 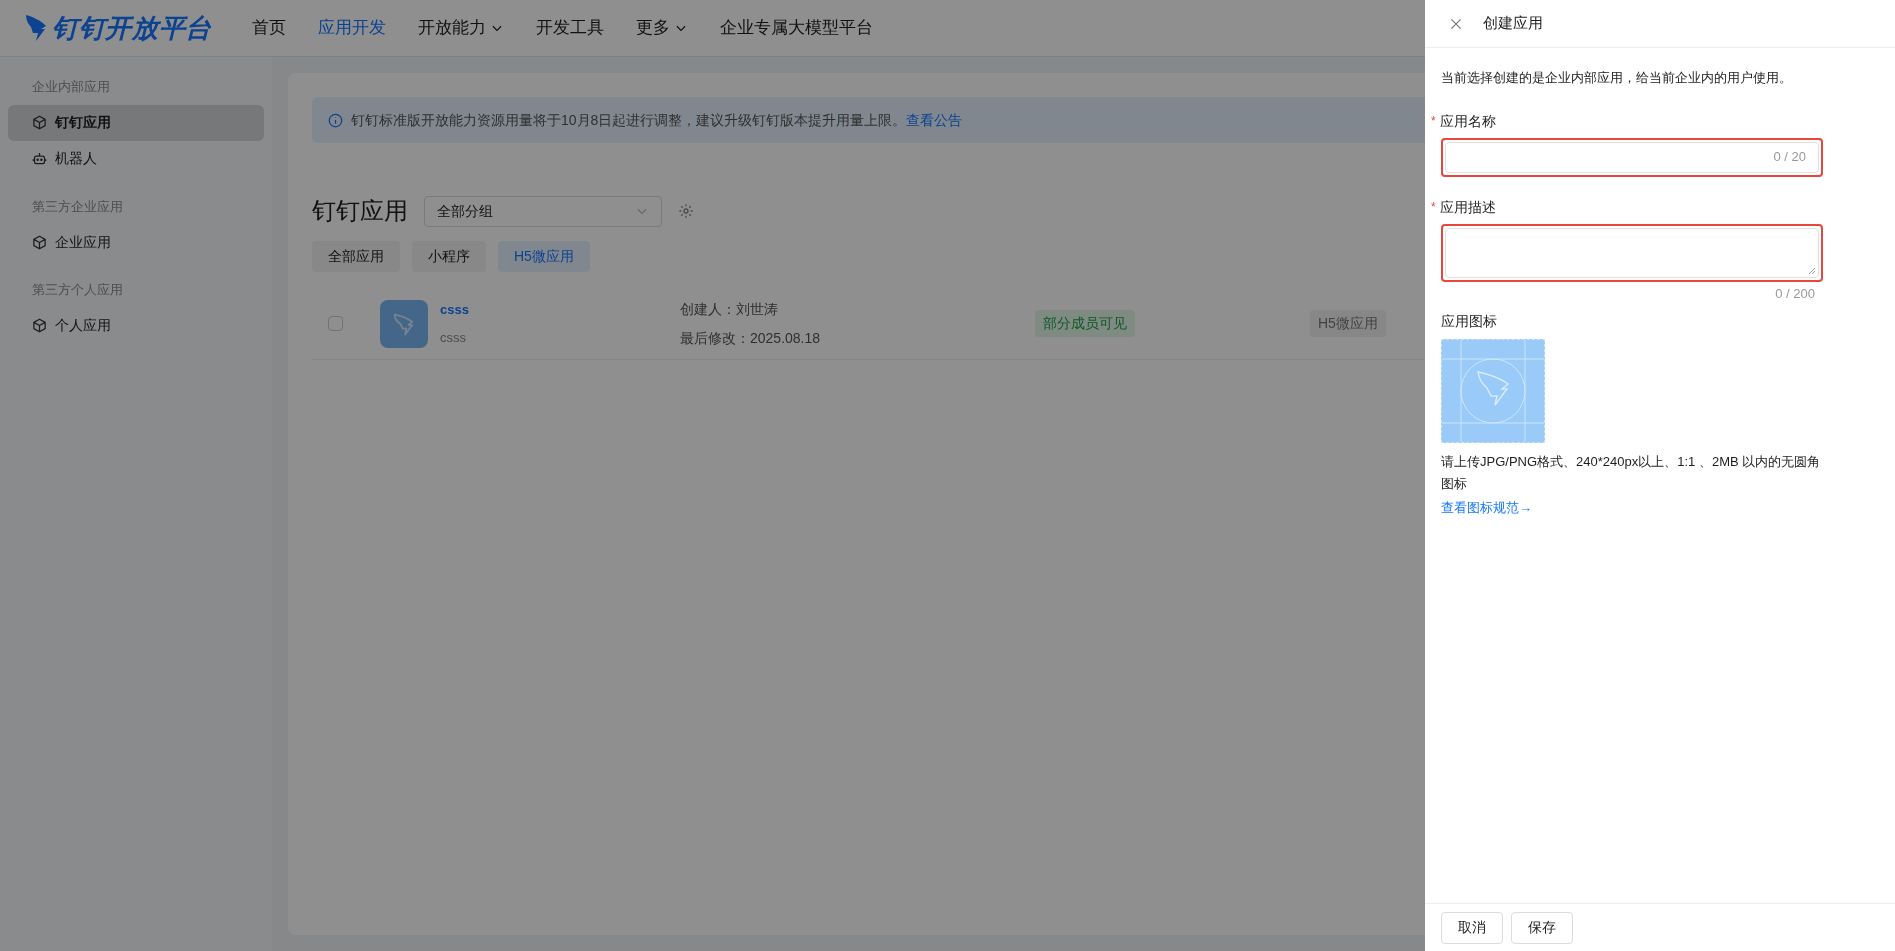 What do you see at coordinates (39, 158) in the screenshot?
I see `robot-icon` at bounding box center [39, 158].